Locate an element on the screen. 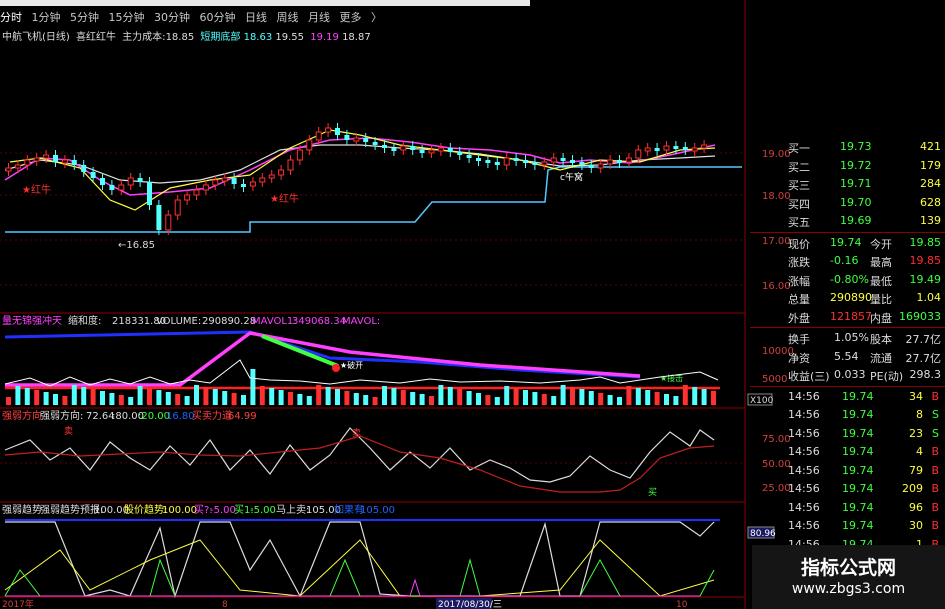 The image size is (945, 609). tick-side: B is located at coordinates (935, 396).